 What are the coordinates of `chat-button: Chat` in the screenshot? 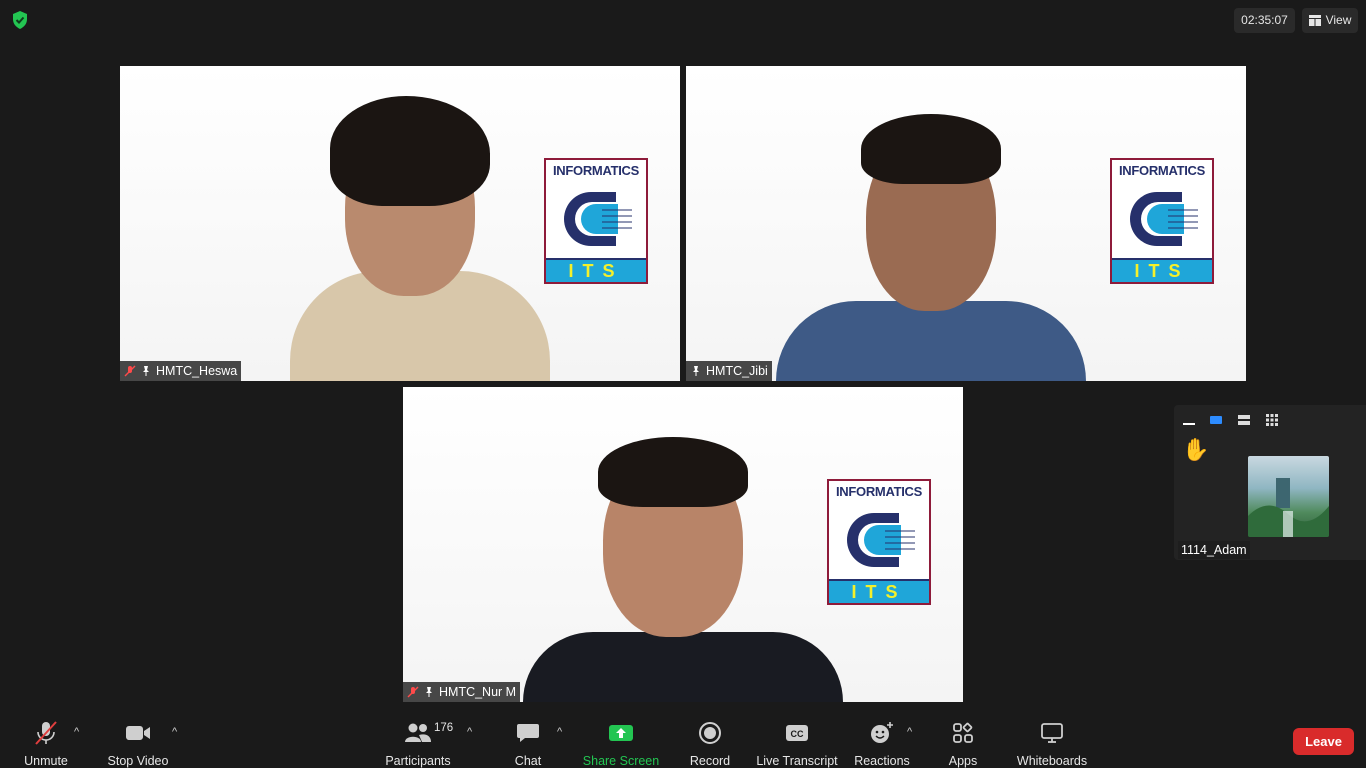 It's located at (528, 740).